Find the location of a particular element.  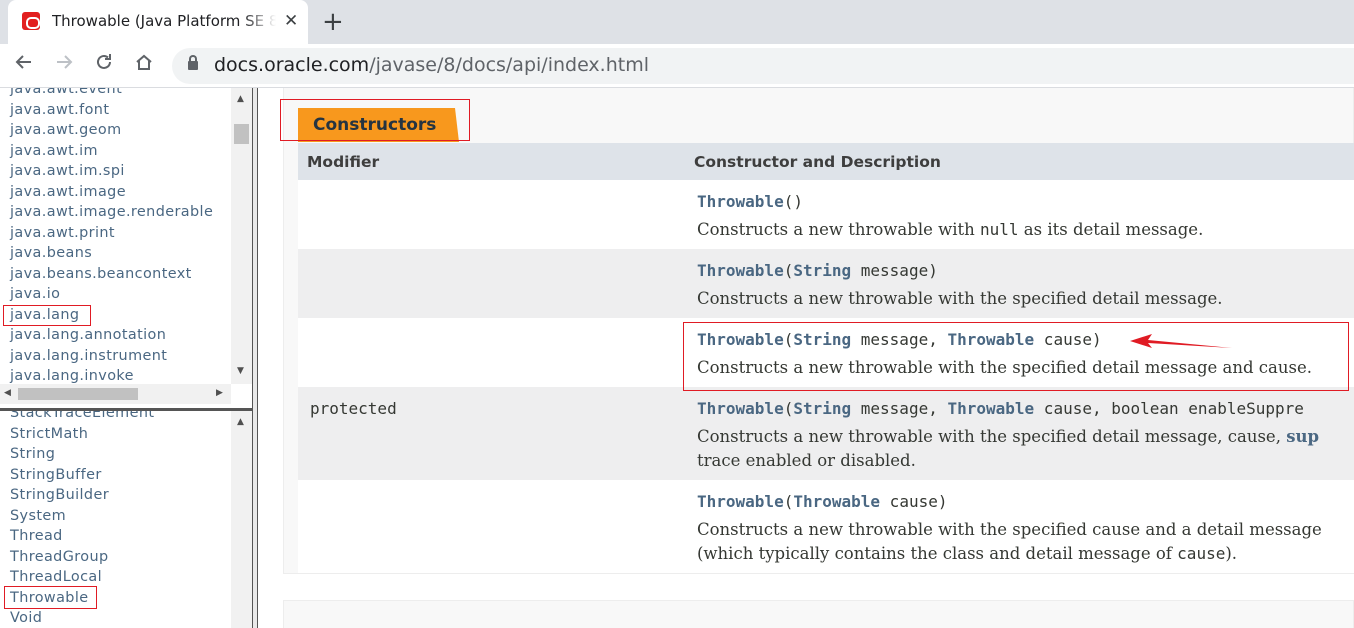

constructor-signature: Throwable() is located at coordinates (750, 201).